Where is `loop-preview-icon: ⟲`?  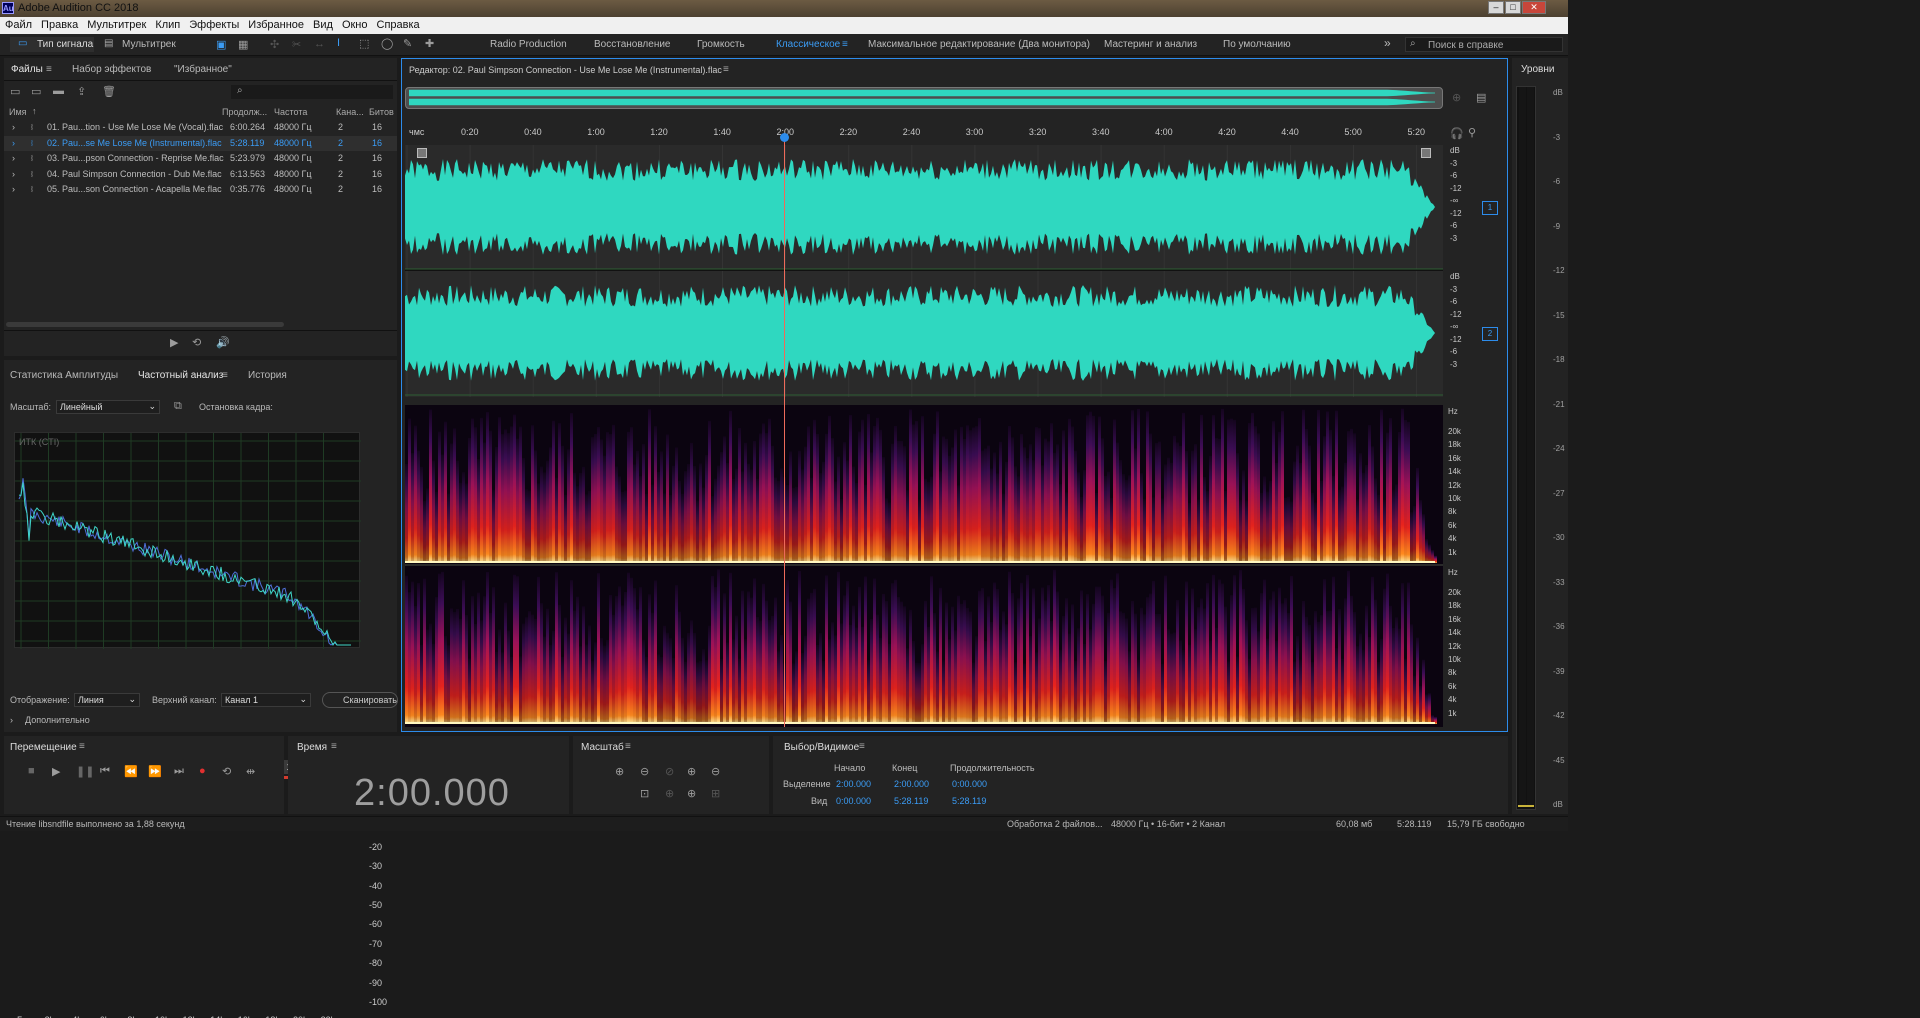 loop-preview-icon: ⟲ is located at coordinates (196, 342).